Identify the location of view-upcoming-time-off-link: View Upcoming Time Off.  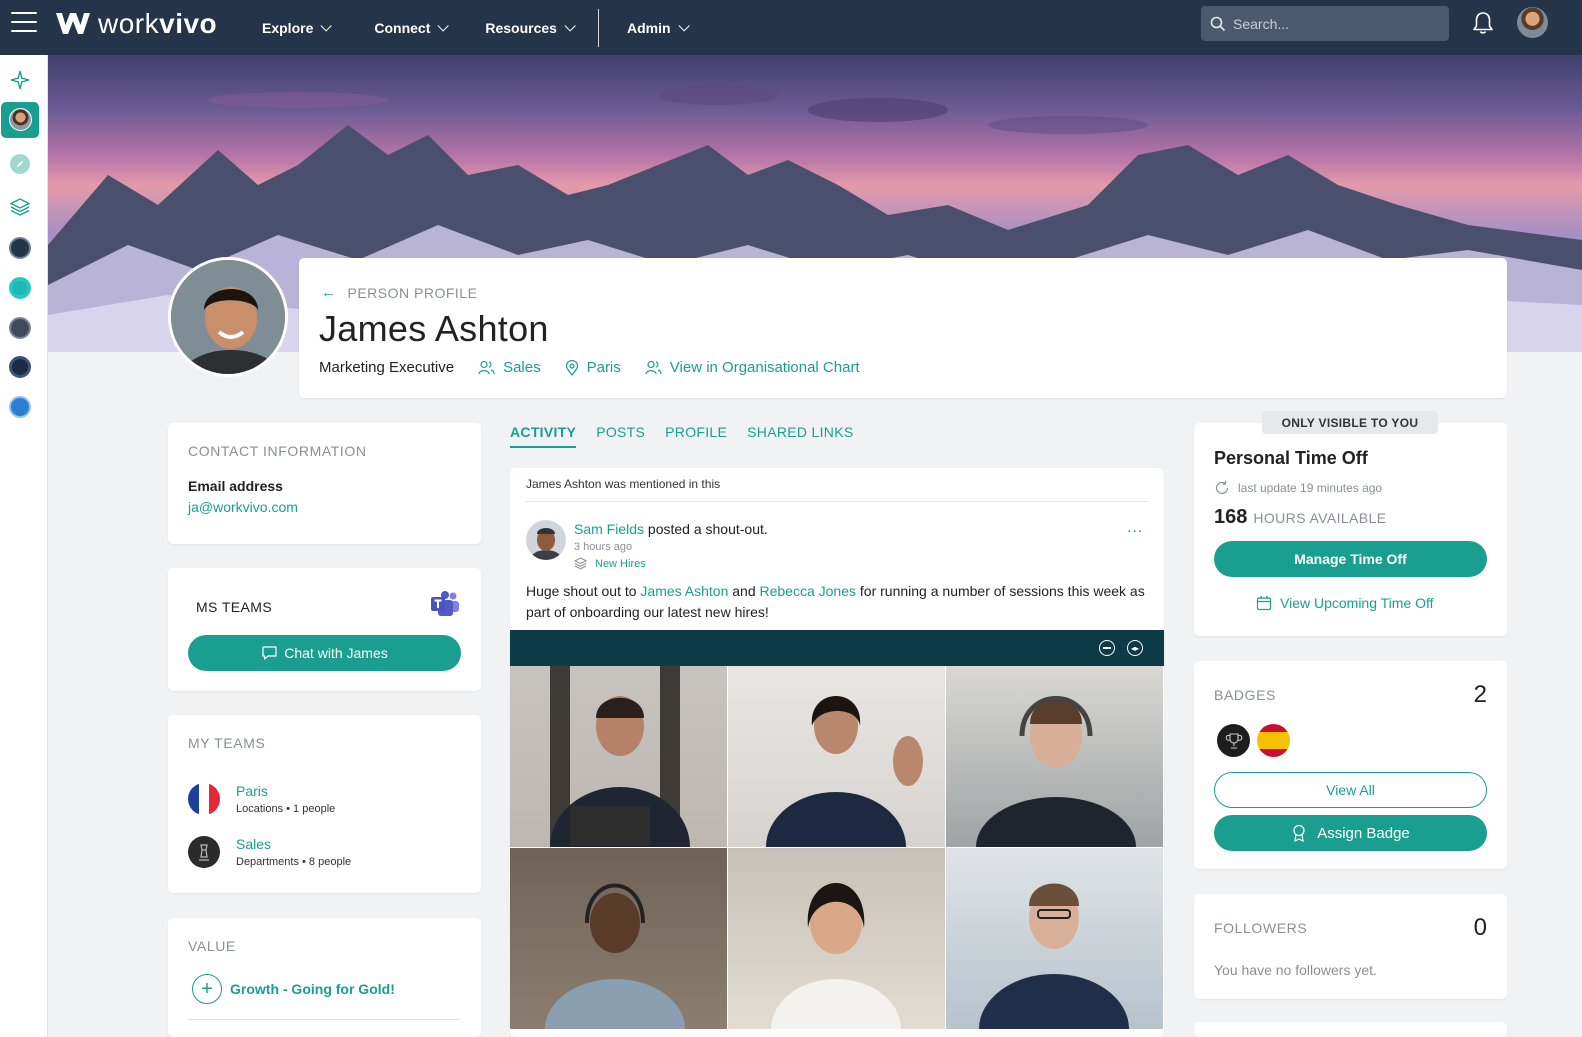
(1345, 603).